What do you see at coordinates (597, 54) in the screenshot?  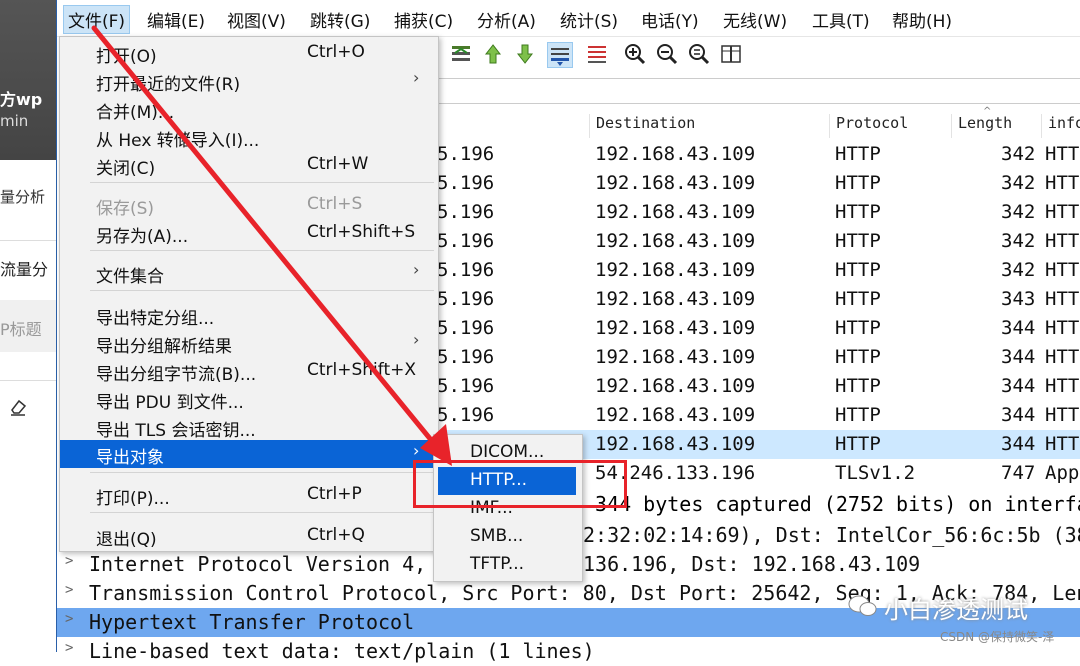 I see `colorize-icon` at bounding box center [597, 54].